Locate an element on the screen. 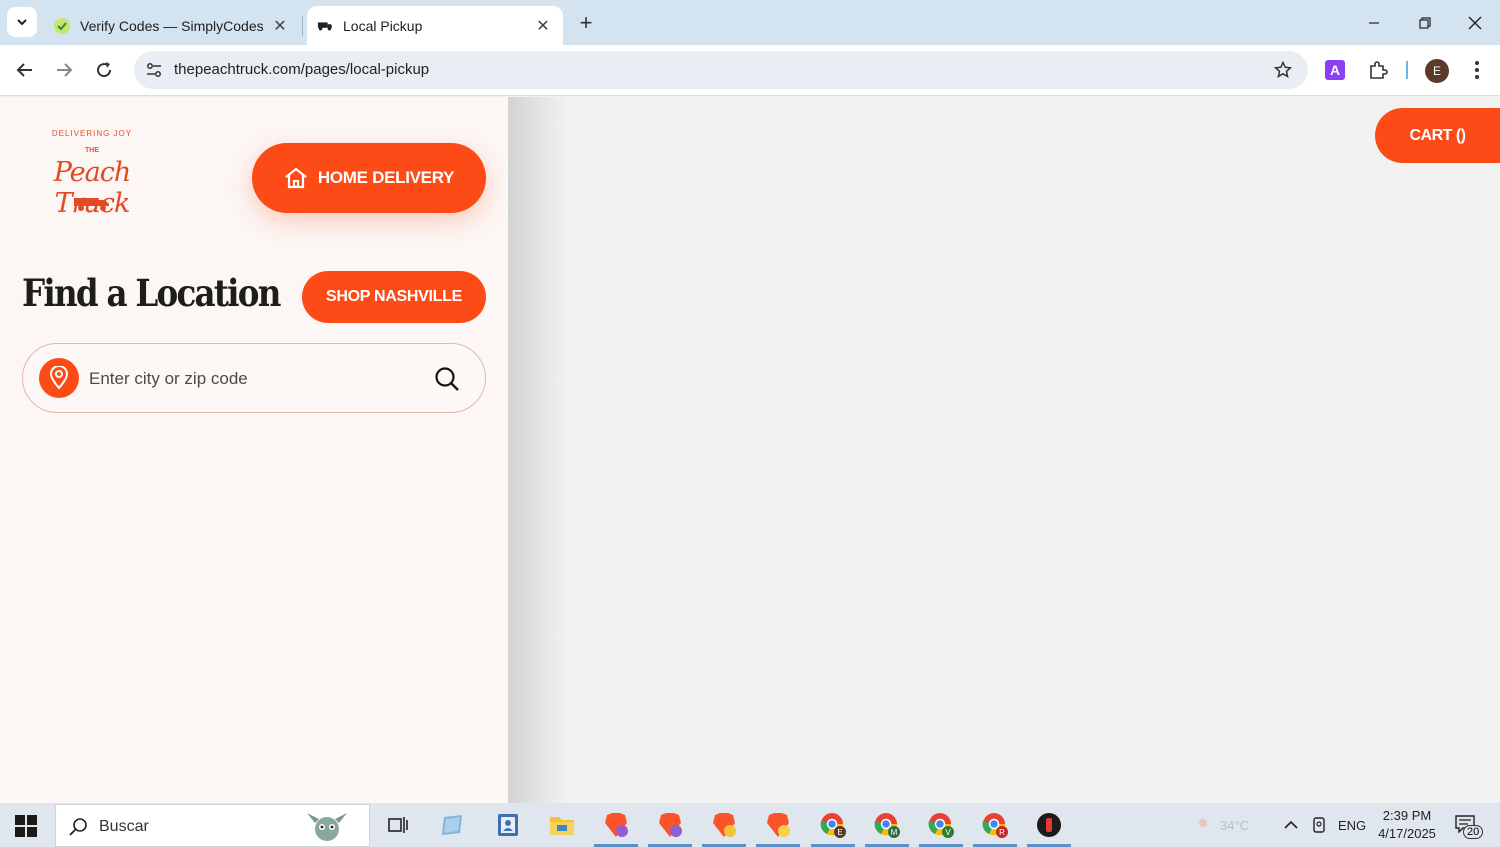  url-text: thepeachtruck.com/pages/local-pickup is located at coordinates (301, 69).